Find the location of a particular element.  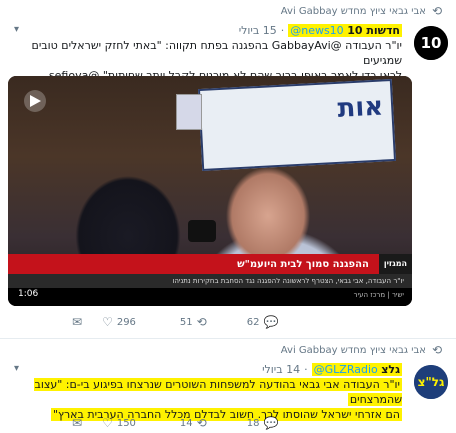

tweet-header: גלצ @GLZRadio · 14 ביולי is located at coordinates (332, 369).